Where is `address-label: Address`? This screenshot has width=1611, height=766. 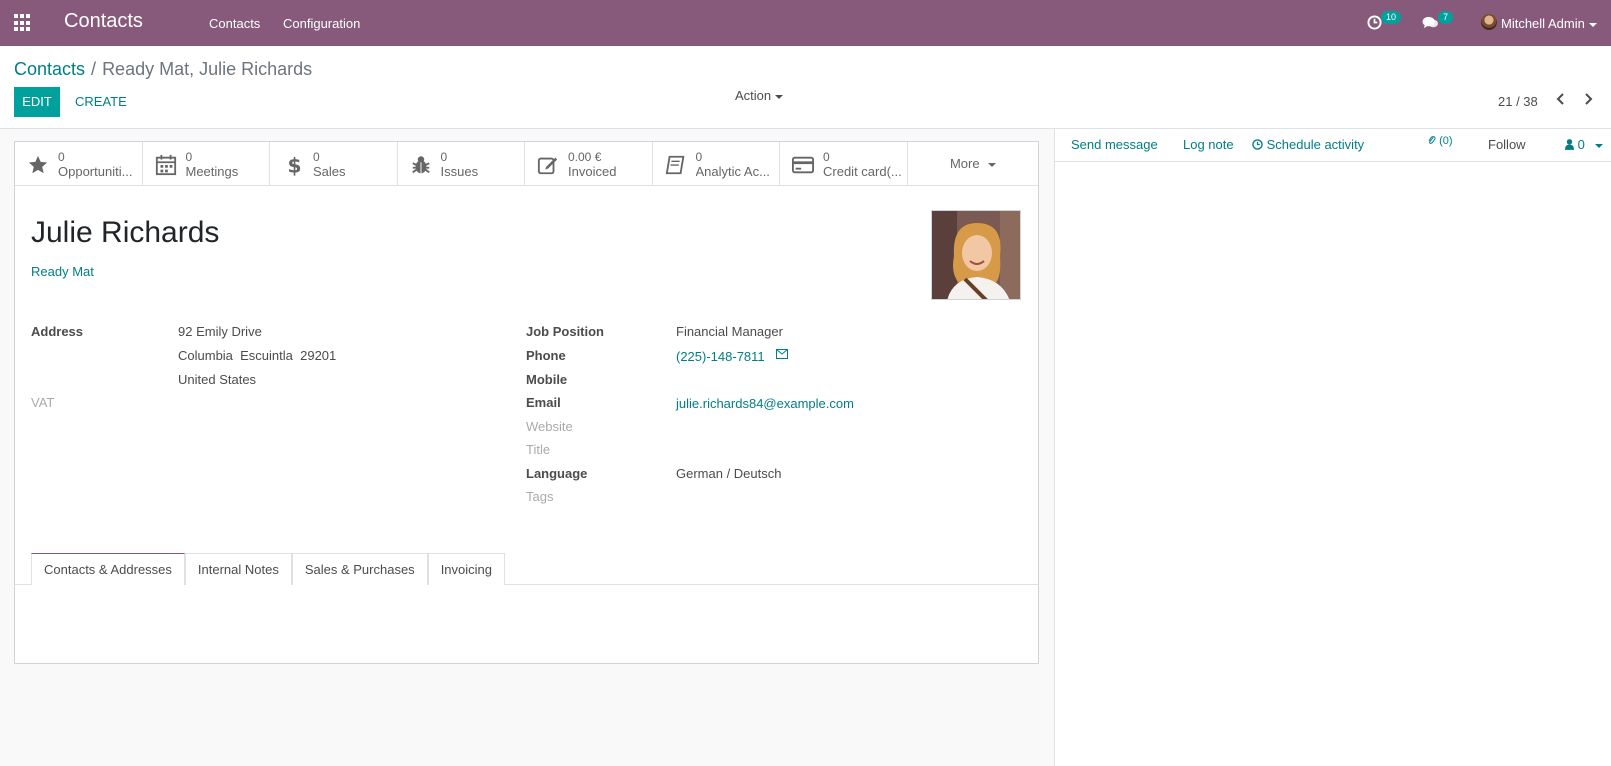 address-label: Address is located at coordinates (57, 331).